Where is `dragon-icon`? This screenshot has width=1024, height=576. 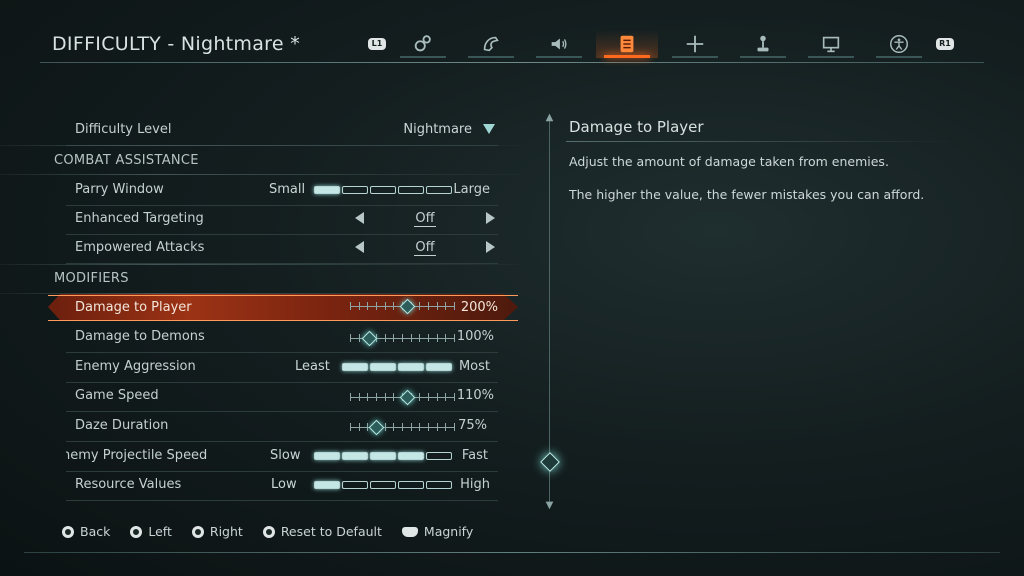 dragon-icon is located at coordinates (491, 44).